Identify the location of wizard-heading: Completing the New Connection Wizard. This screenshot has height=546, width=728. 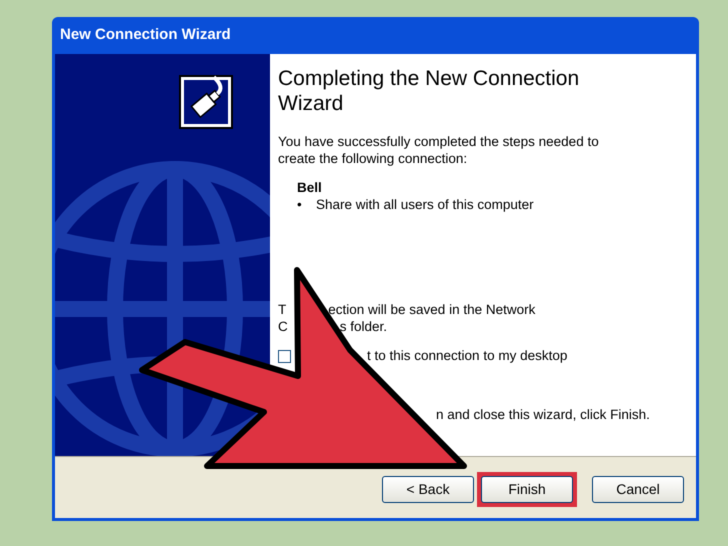
(429, 91).